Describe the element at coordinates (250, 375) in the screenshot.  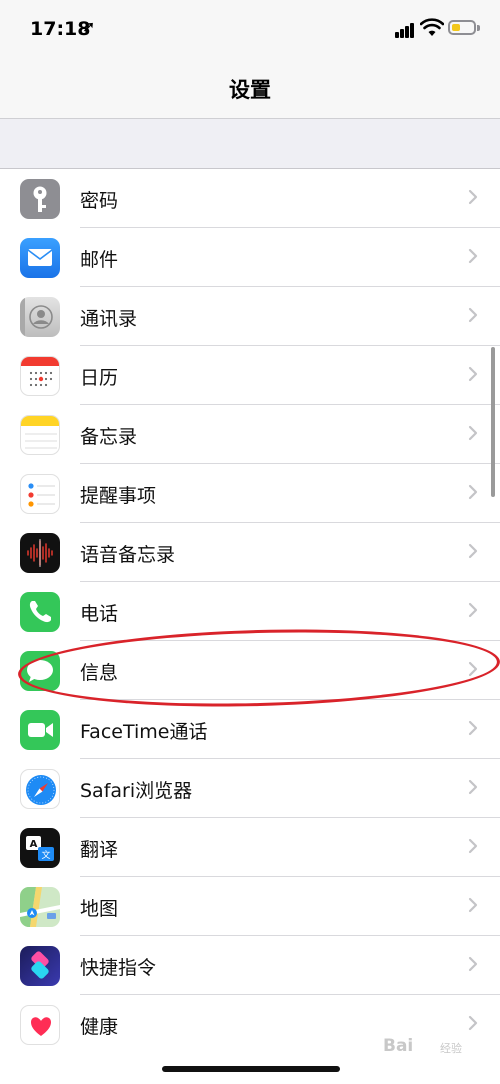
I see `settings-row-calendar: 日历` at that location.